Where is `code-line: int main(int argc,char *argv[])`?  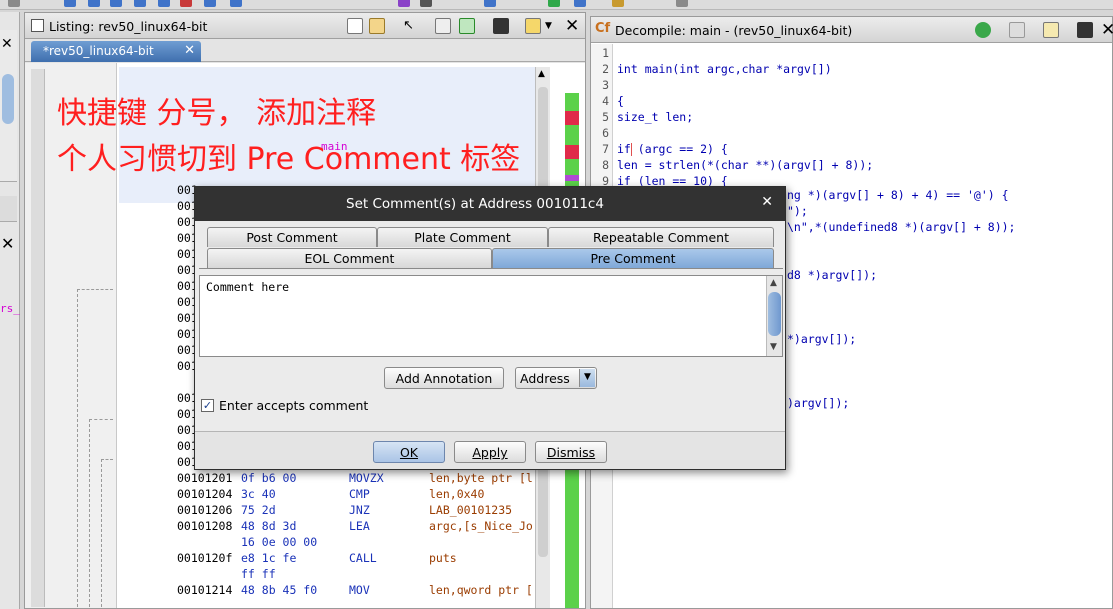 code-line: int main(int argc,char *argv[]) is located at coordinates (724, 69).